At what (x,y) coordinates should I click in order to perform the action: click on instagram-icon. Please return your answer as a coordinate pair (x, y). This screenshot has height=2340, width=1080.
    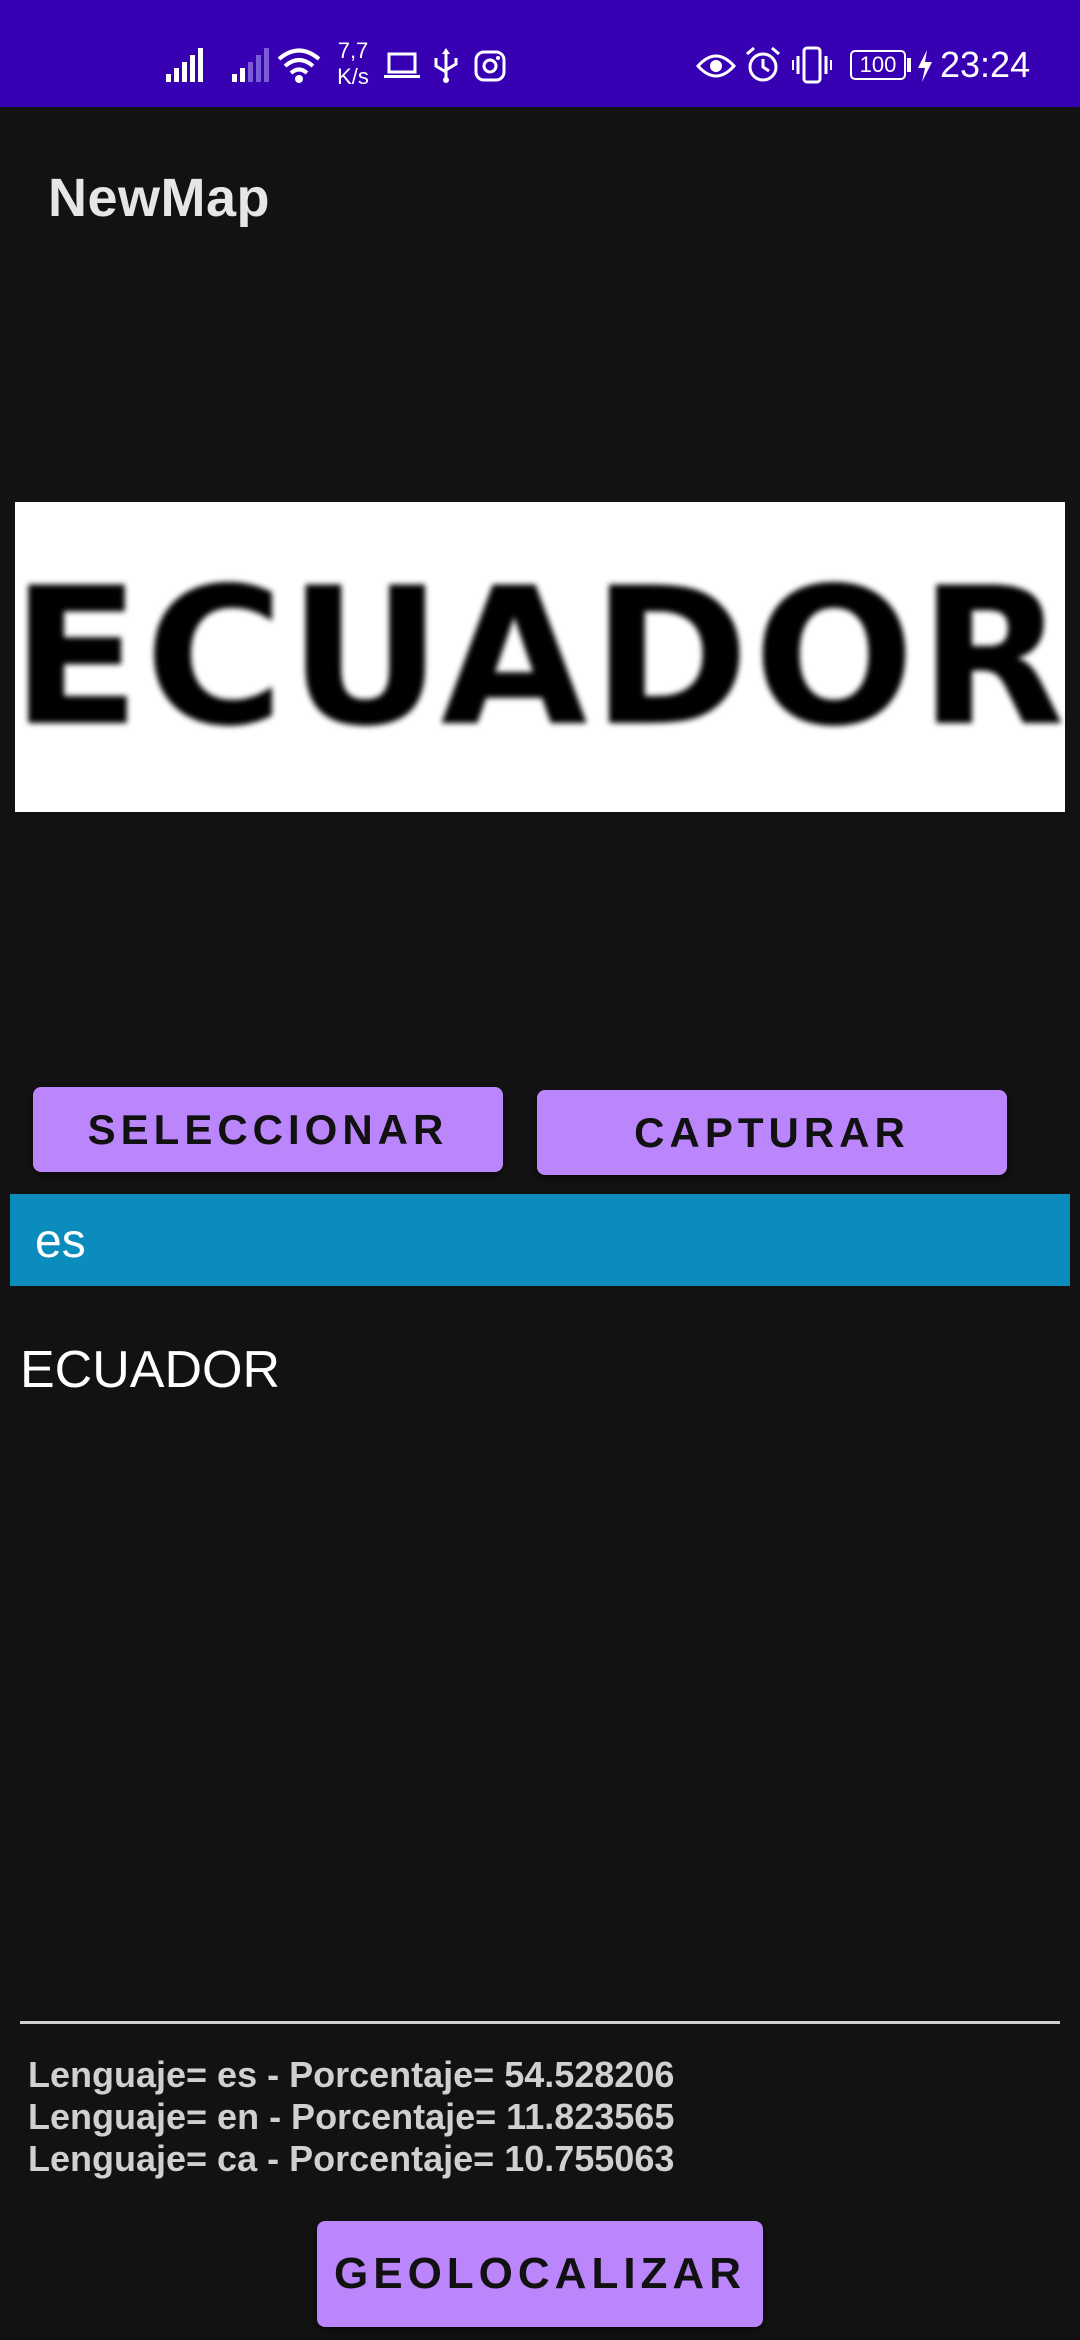
    Looking at the image, I should click on (490, 66).